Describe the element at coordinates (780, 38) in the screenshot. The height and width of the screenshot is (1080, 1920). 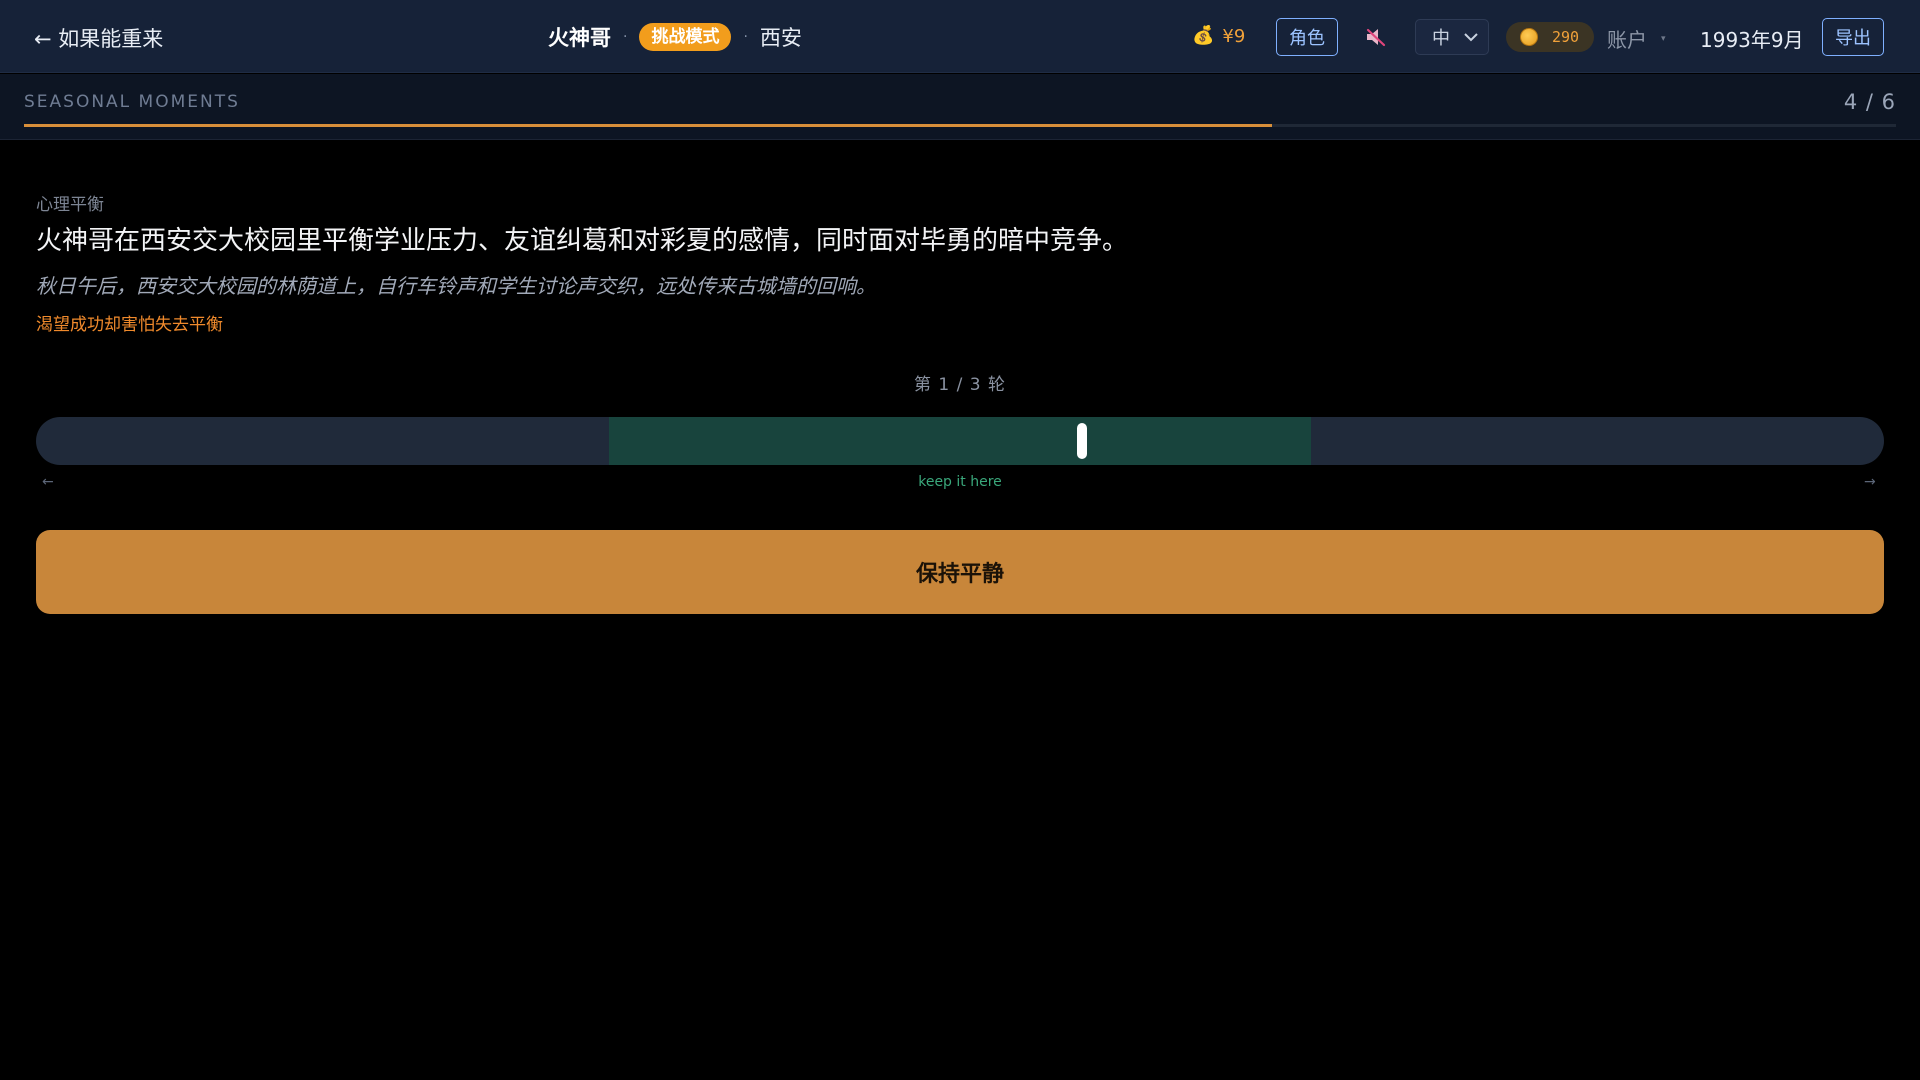
I see `city-label: 西安` at that location.